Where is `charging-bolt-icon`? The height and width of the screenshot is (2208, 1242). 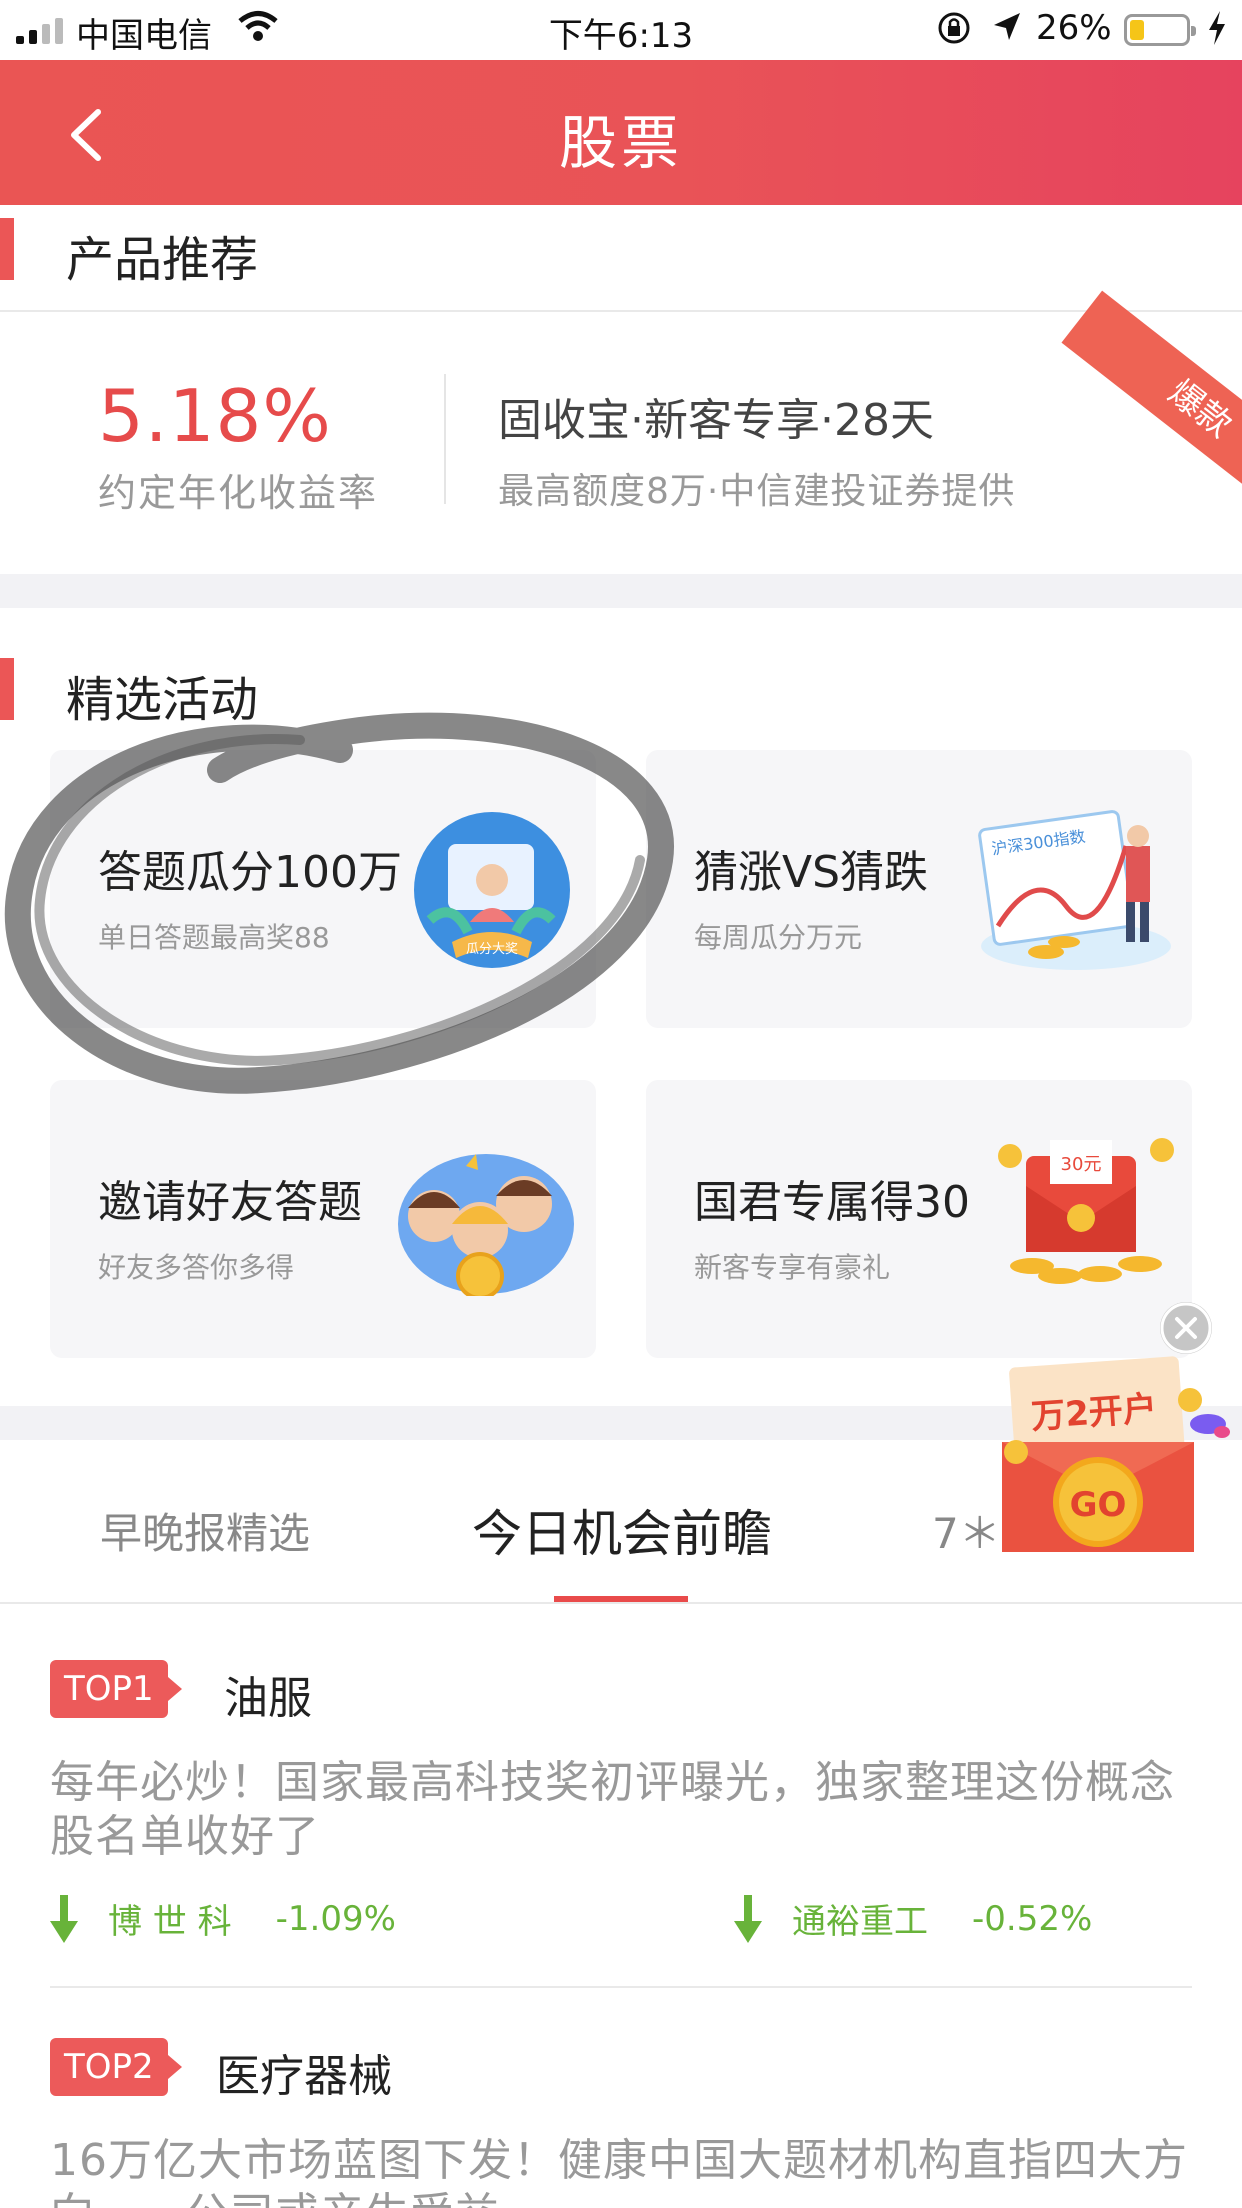
charging-bolt-icon is located at coordinates (1217, 28).